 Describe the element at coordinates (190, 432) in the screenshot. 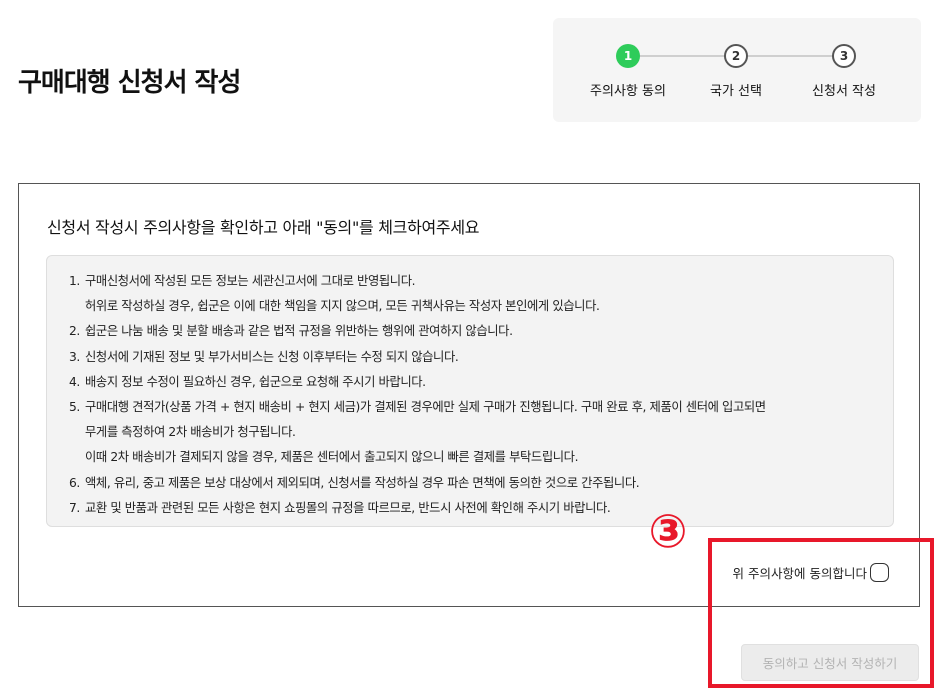

I see `rule-text: 무게를 측정하여 2차 배송비가 청구됩니다.` at that location.